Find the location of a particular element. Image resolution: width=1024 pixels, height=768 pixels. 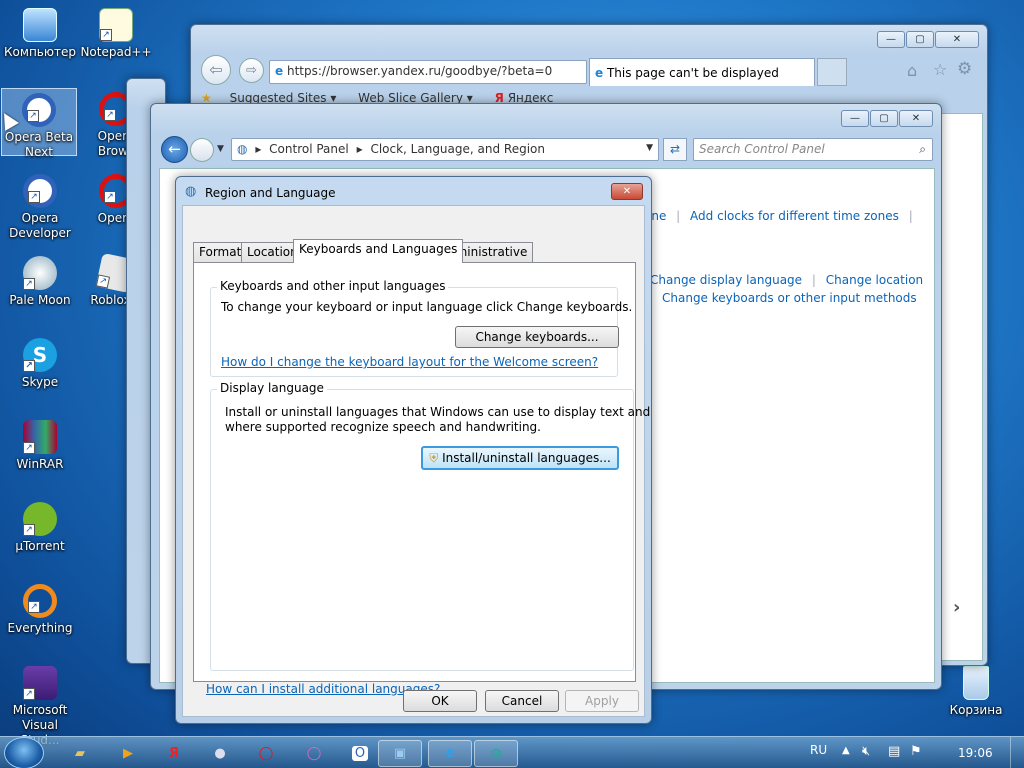

pale-moon-taskbar-icon: ● is located at coordinates (220, 753).